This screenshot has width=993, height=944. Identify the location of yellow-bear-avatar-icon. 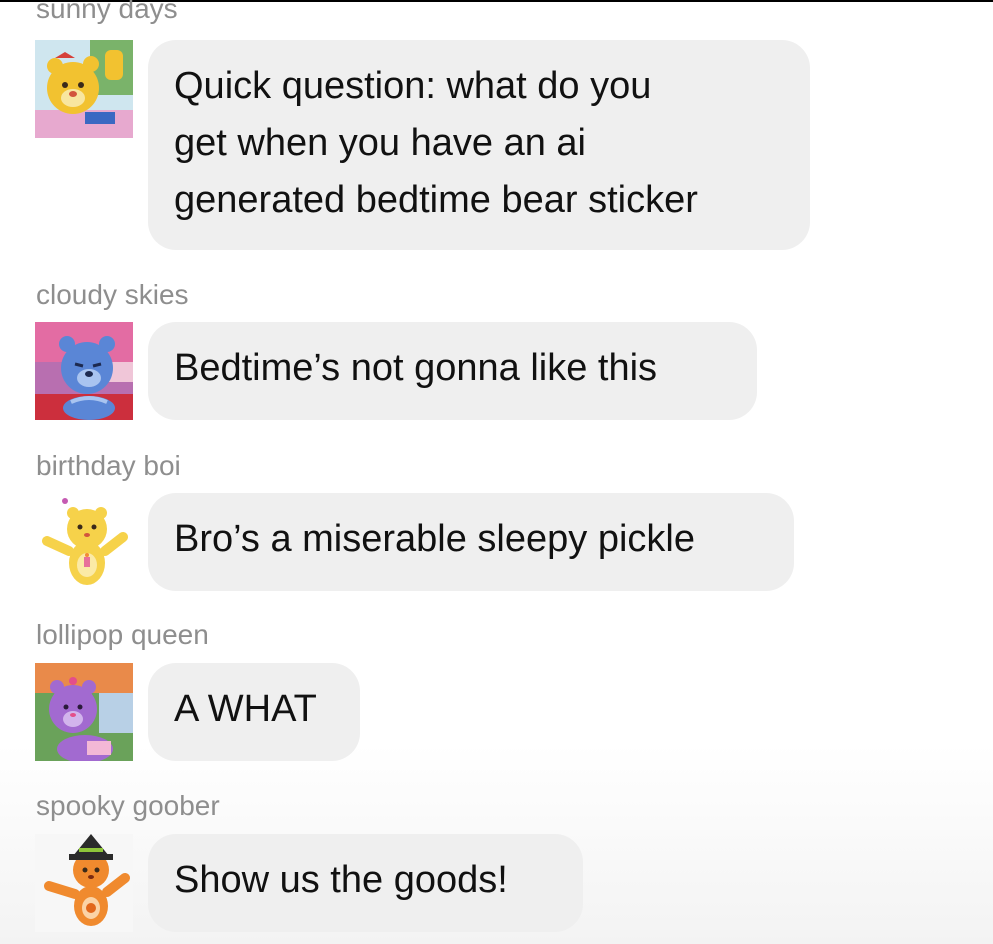
(84, 89).